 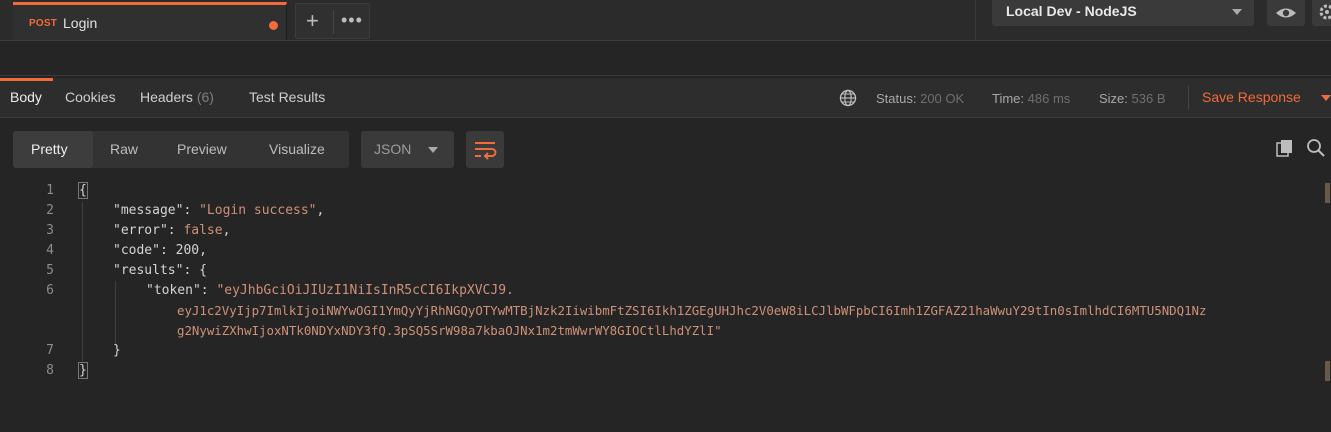 What do you see at coordinates (1188, 98) in the screenshot?
I see `save-response-divider` at bounding box center [1188, 98].